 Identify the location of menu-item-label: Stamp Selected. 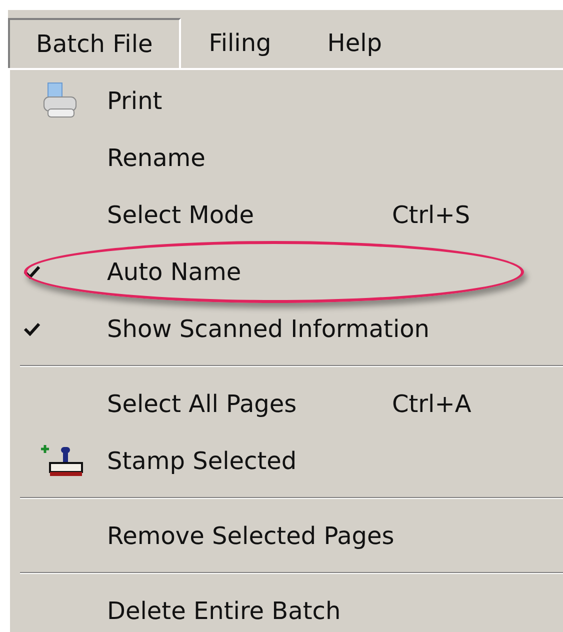
(202, 461).